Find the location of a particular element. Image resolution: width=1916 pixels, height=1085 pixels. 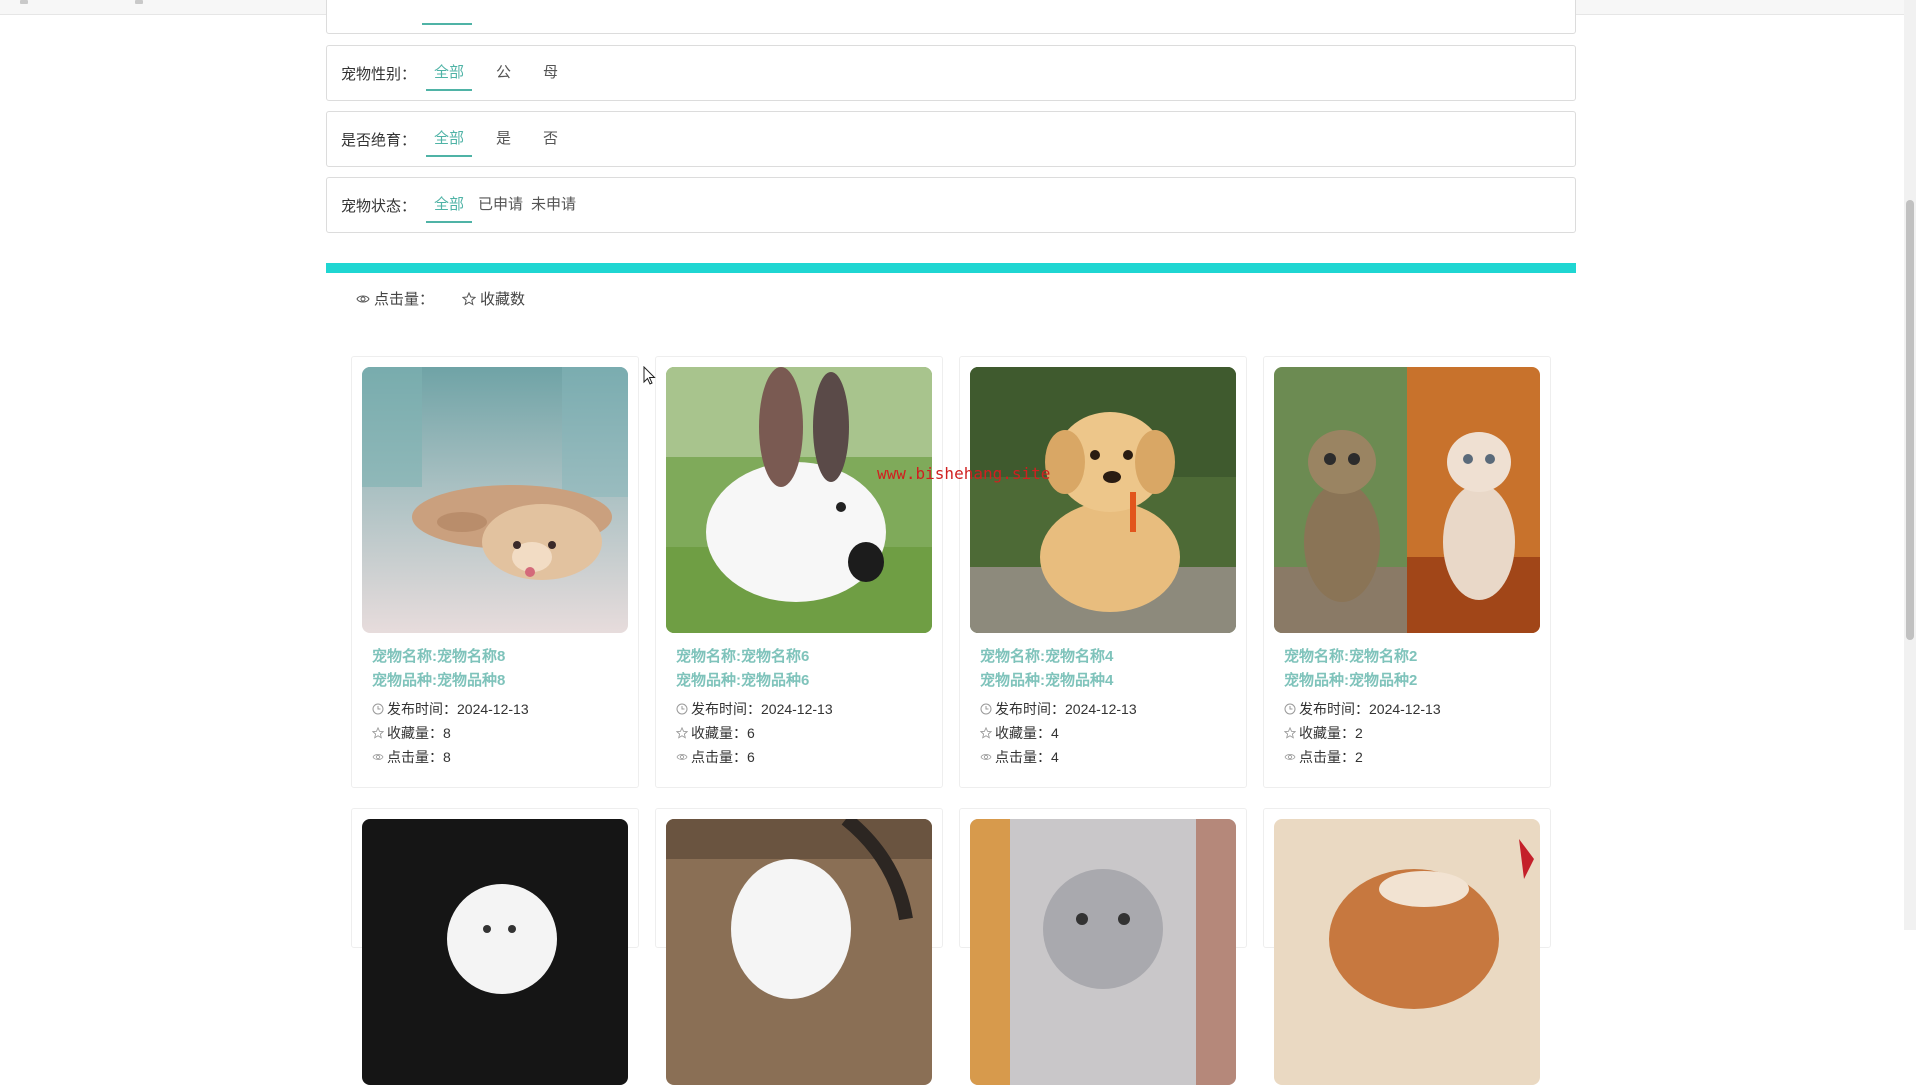

favorites-text: 收藏量：8 is located at coordinates (419, 733).